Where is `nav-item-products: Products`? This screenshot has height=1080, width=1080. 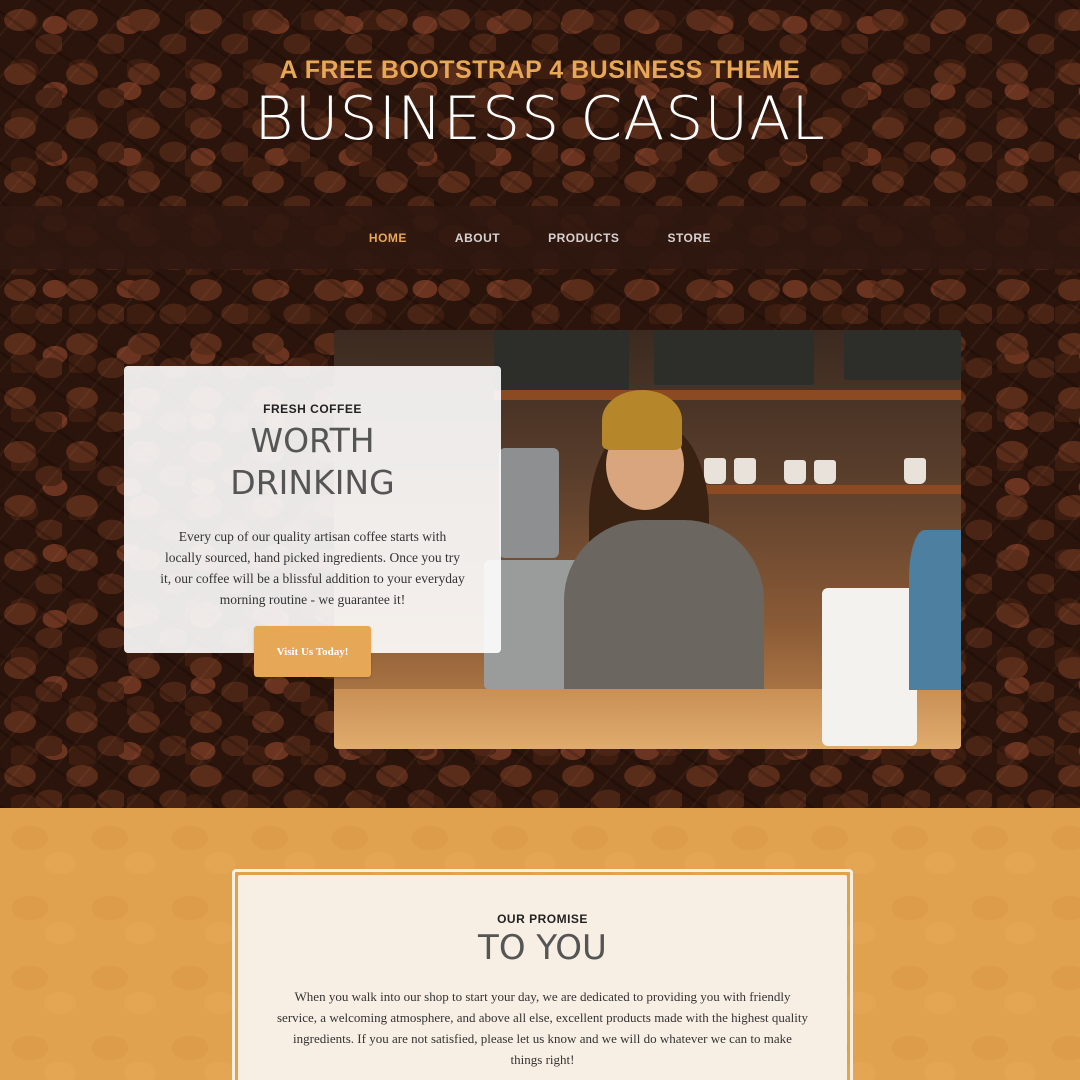
nav-item-products: Products is located at coordinates (583, 238).